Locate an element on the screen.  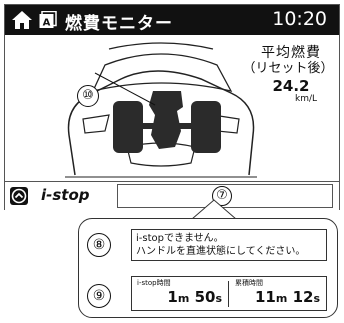
istop-warning-message: i-stopできません。 ハンドルを直進状態にしてください。 is located at coordinates (229, 245).